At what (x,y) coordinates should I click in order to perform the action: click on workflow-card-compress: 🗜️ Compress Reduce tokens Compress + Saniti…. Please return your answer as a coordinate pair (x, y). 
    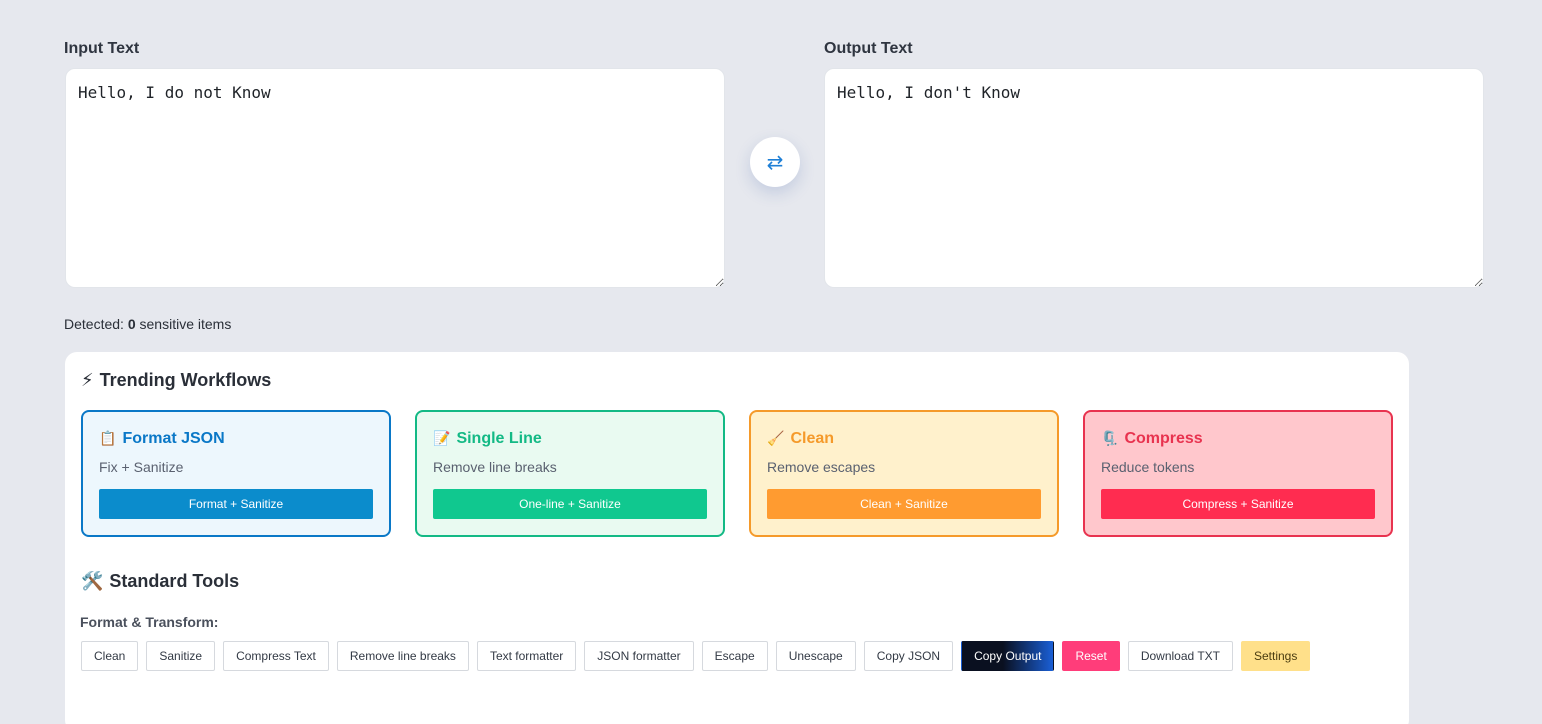
    Looking at the image, I should click on (1238, 473).